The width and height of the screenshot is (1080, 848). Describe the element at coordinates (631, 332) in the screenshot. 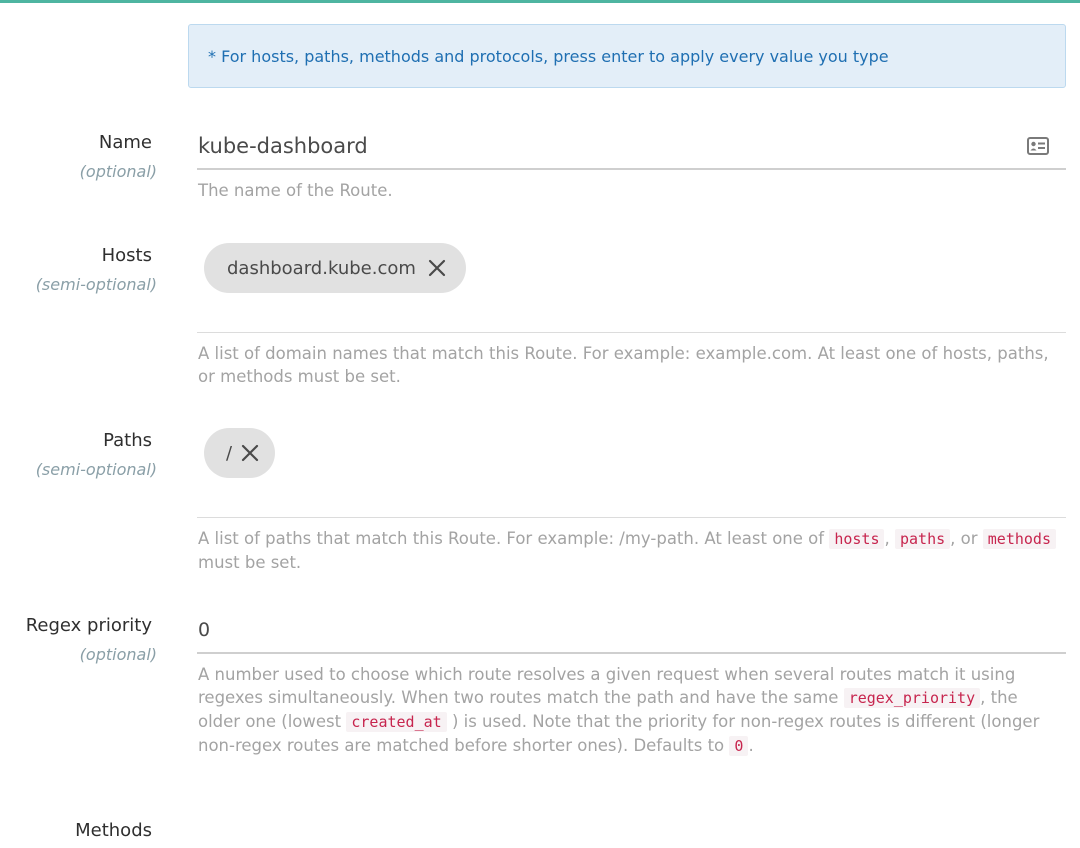

I see `hosts-input-underline` at that location.